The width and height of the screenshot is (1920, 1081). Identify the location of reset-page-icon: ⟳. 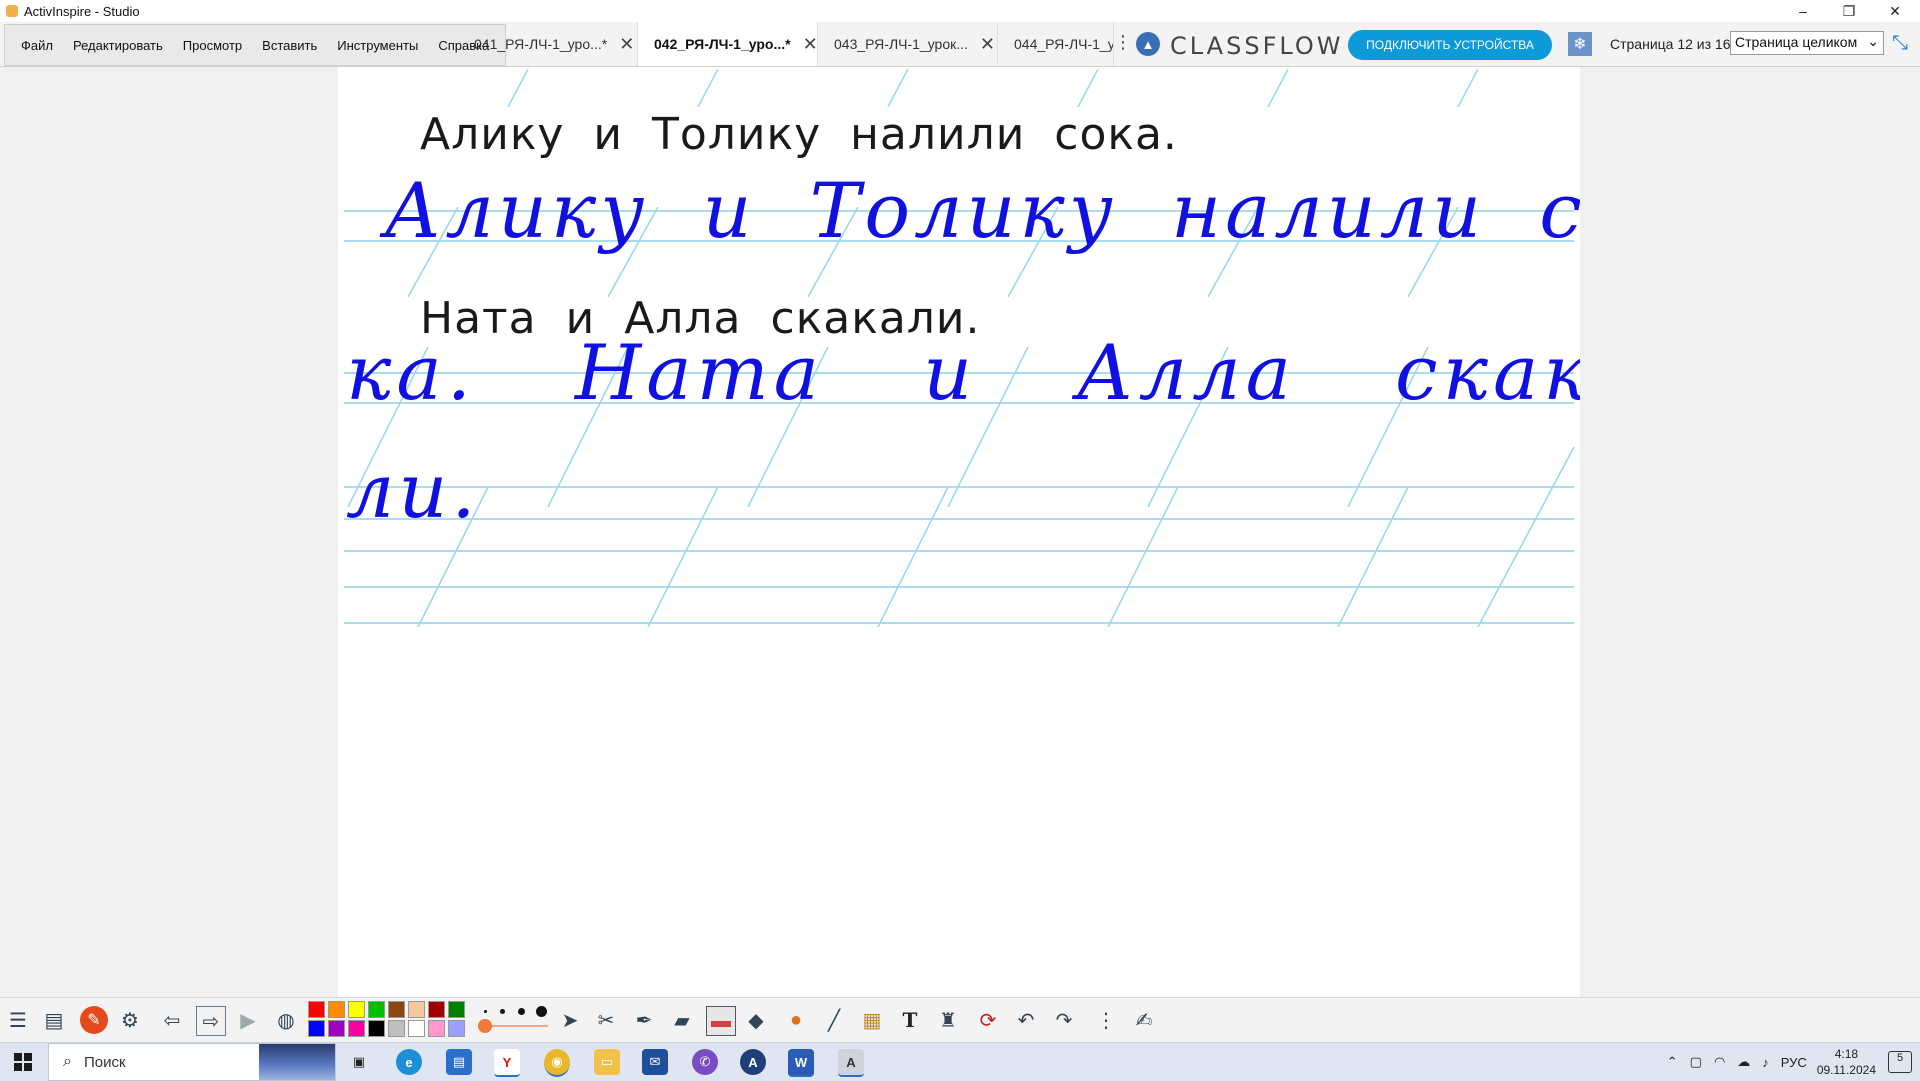
(988, 1020).